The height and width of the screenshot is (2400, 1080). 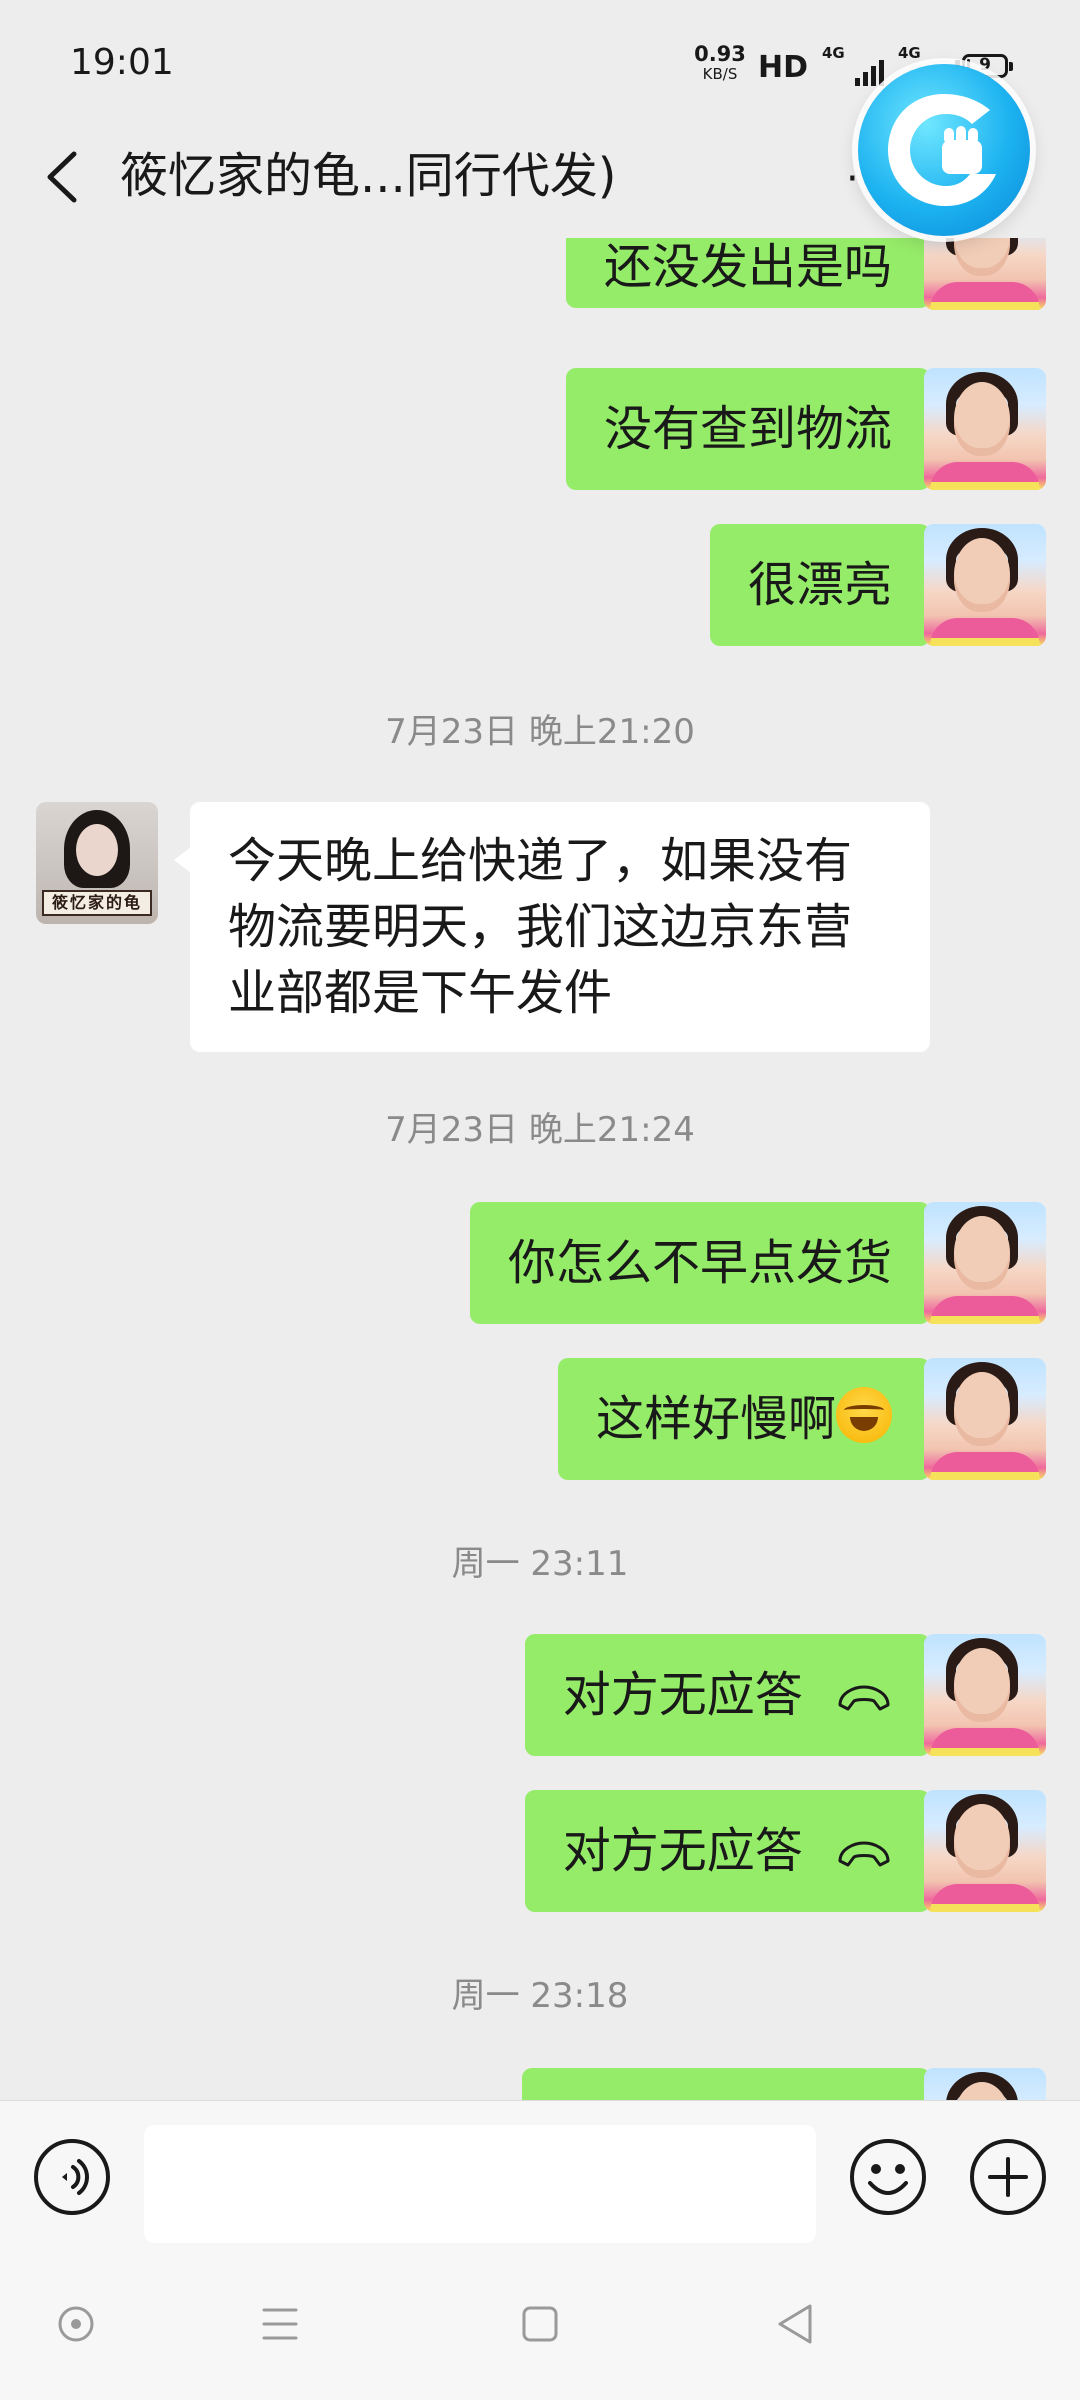 I want to click on back-arrow-icon, so click(x=62, y=177).